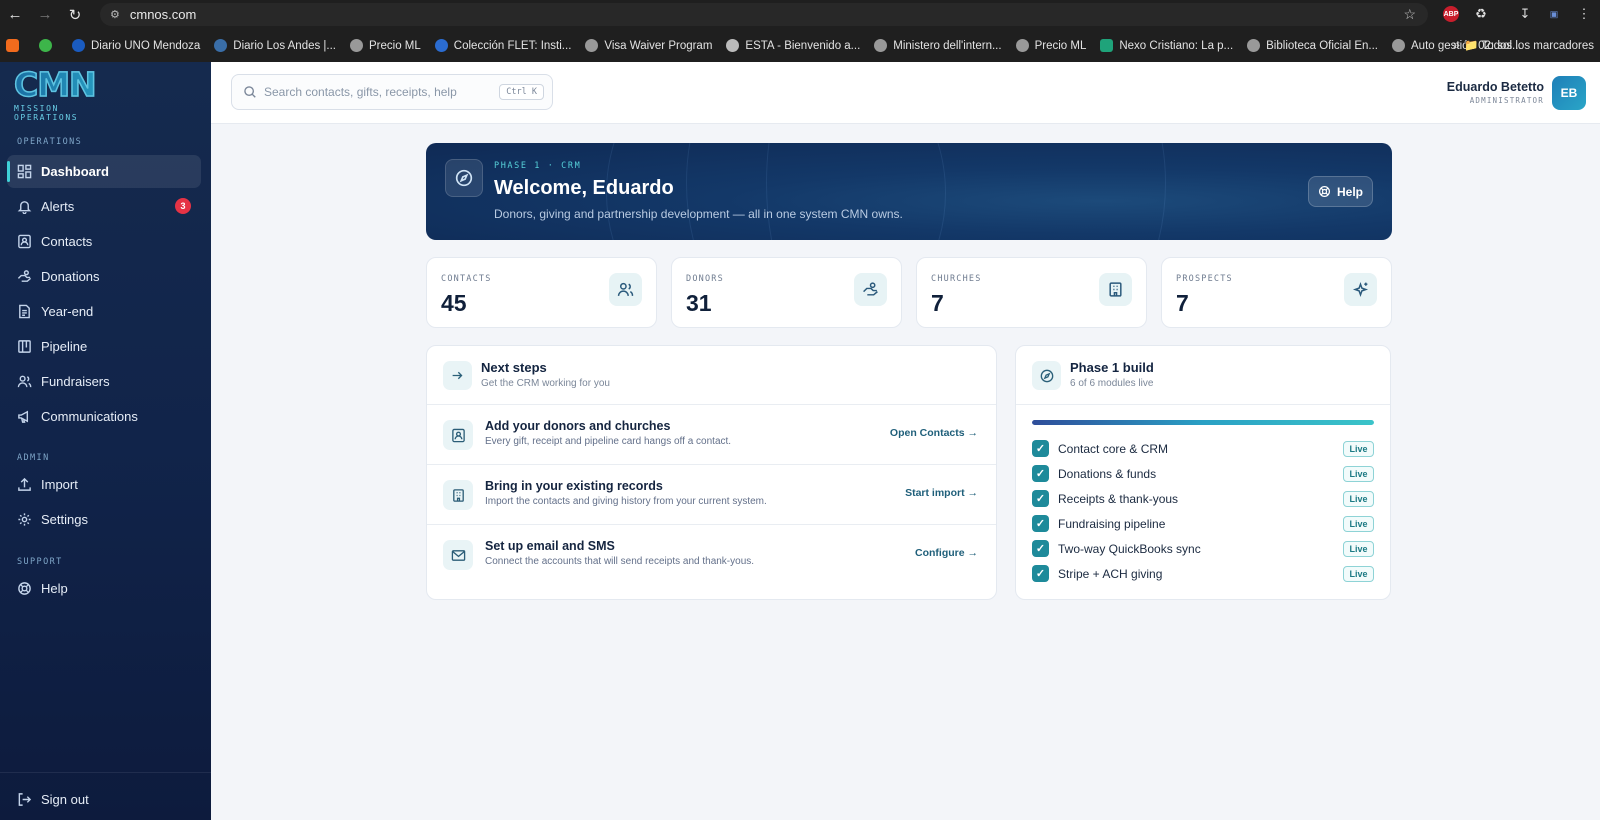 This screenshot has height=820, width=1600. What do you see at coordinates (937, 303) in the screenshot?
I see `stat-value: 7` at bounding box center [937, 303].